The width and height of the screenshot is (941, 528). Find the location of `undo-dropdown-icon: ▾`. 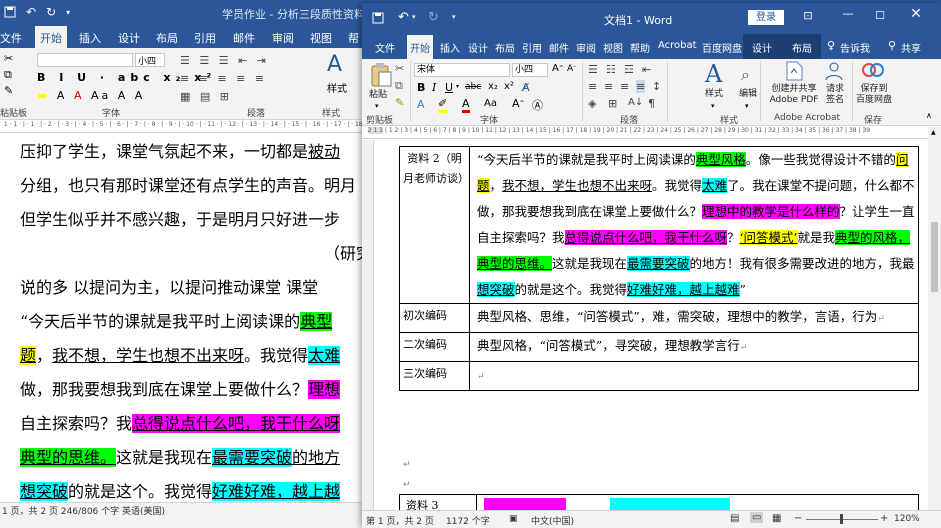

undo-dropdown-icon: ▾ is located at coordinates (414, 17).